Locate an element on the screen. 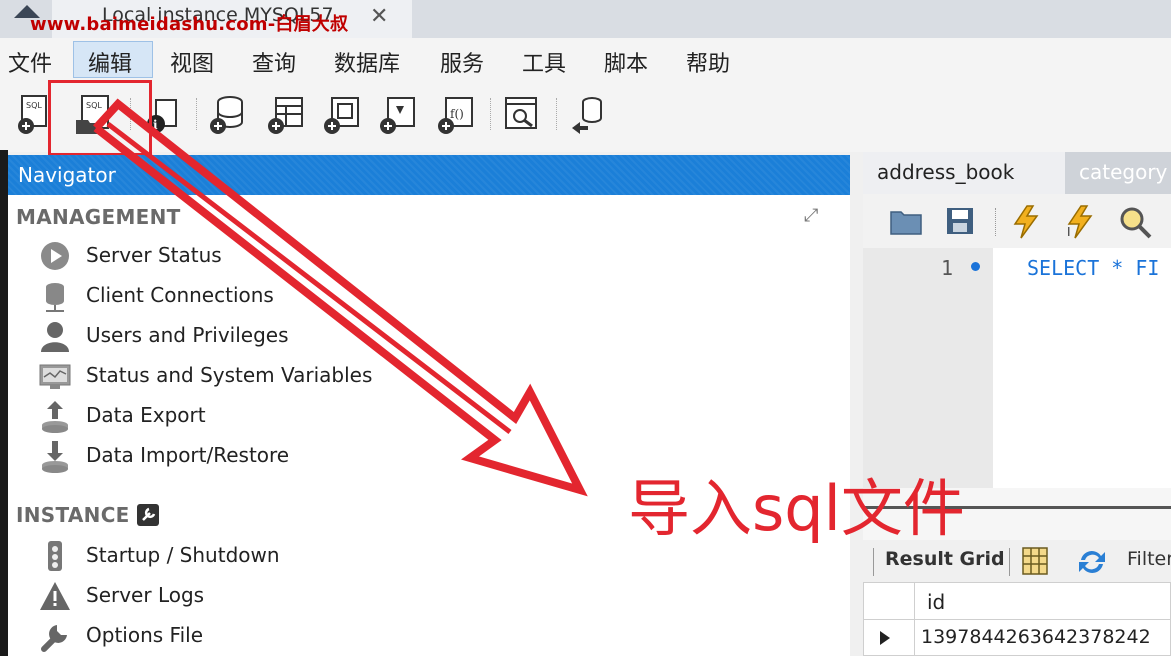  close-icon: ✕ is located at coordinates (379, 16).